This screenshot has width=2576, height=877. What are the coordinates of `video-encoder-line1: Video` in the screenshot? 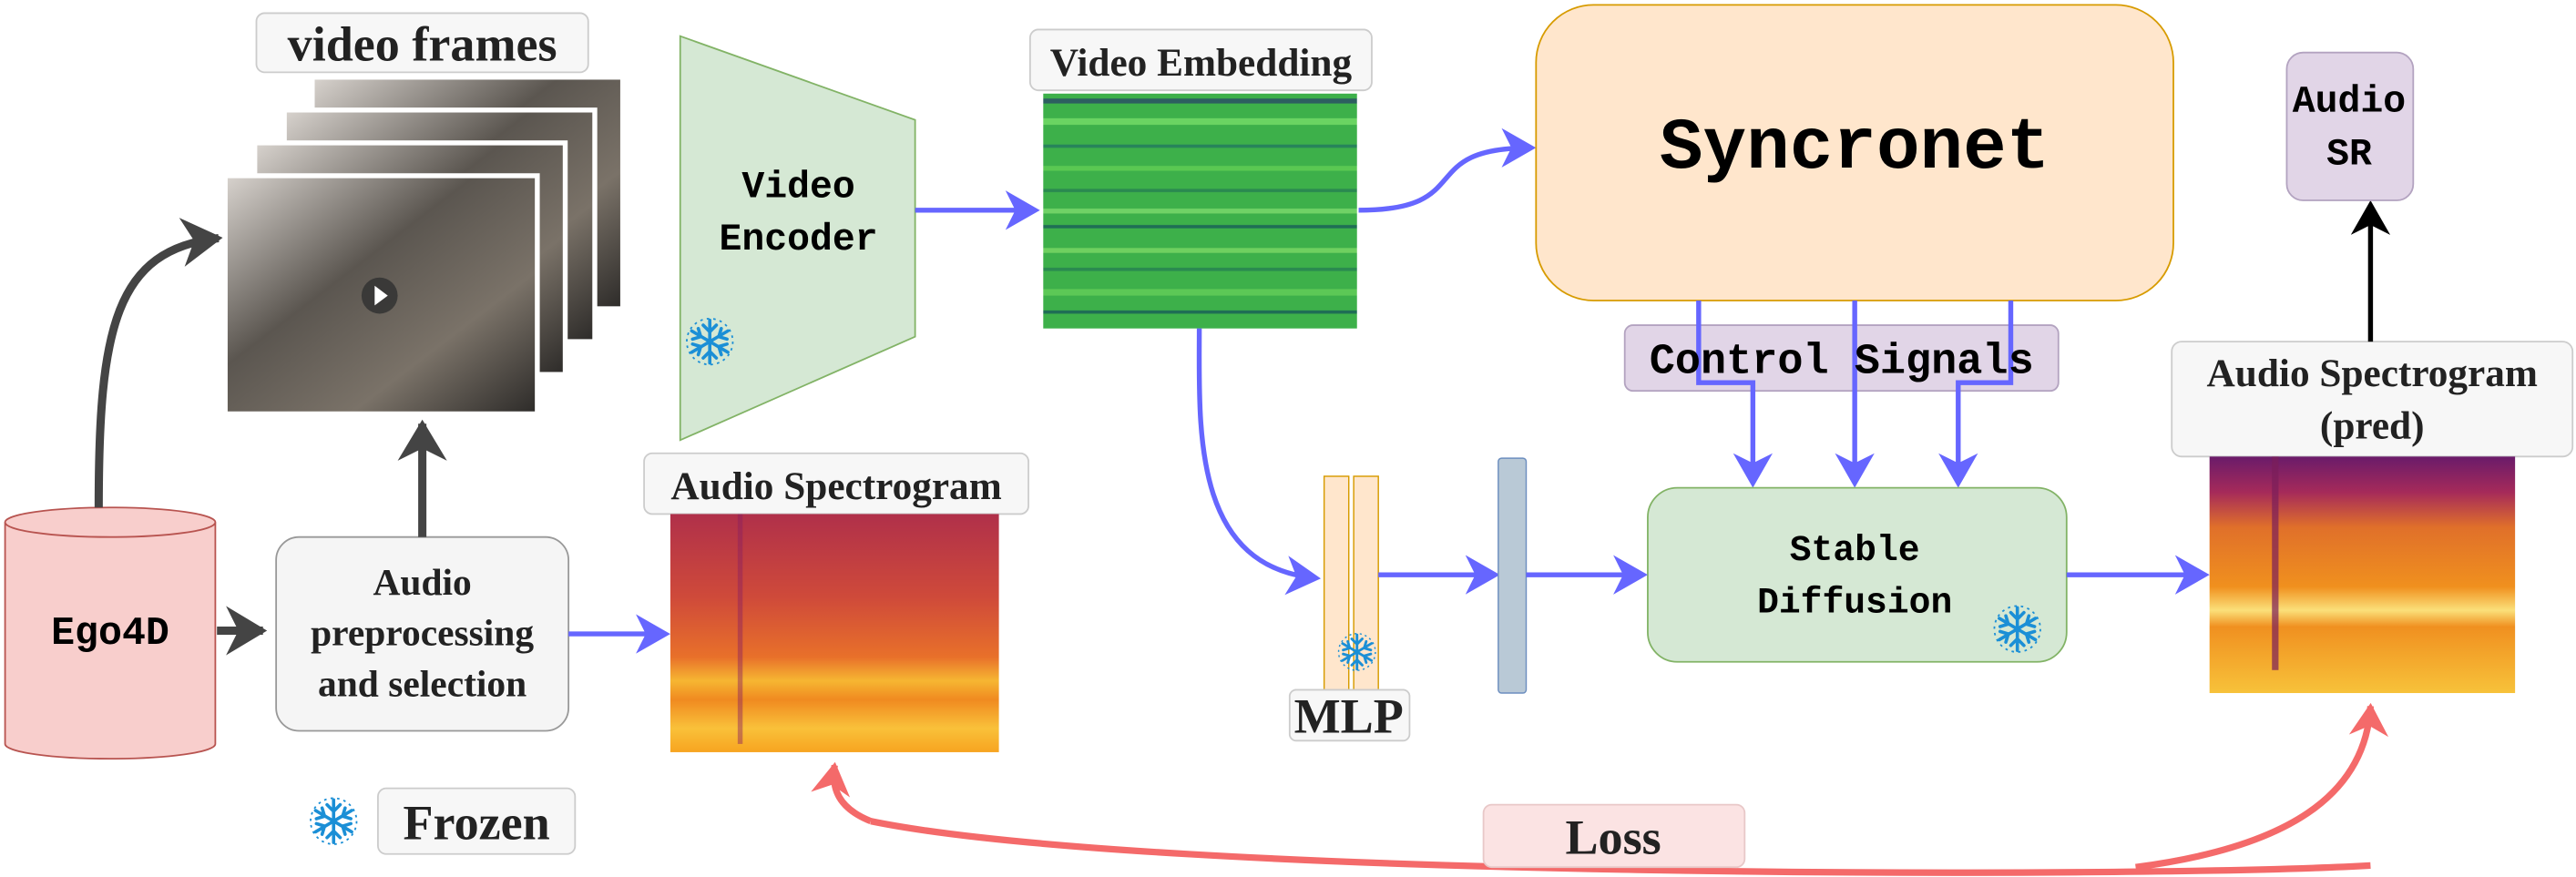 It's located at (798, 187).